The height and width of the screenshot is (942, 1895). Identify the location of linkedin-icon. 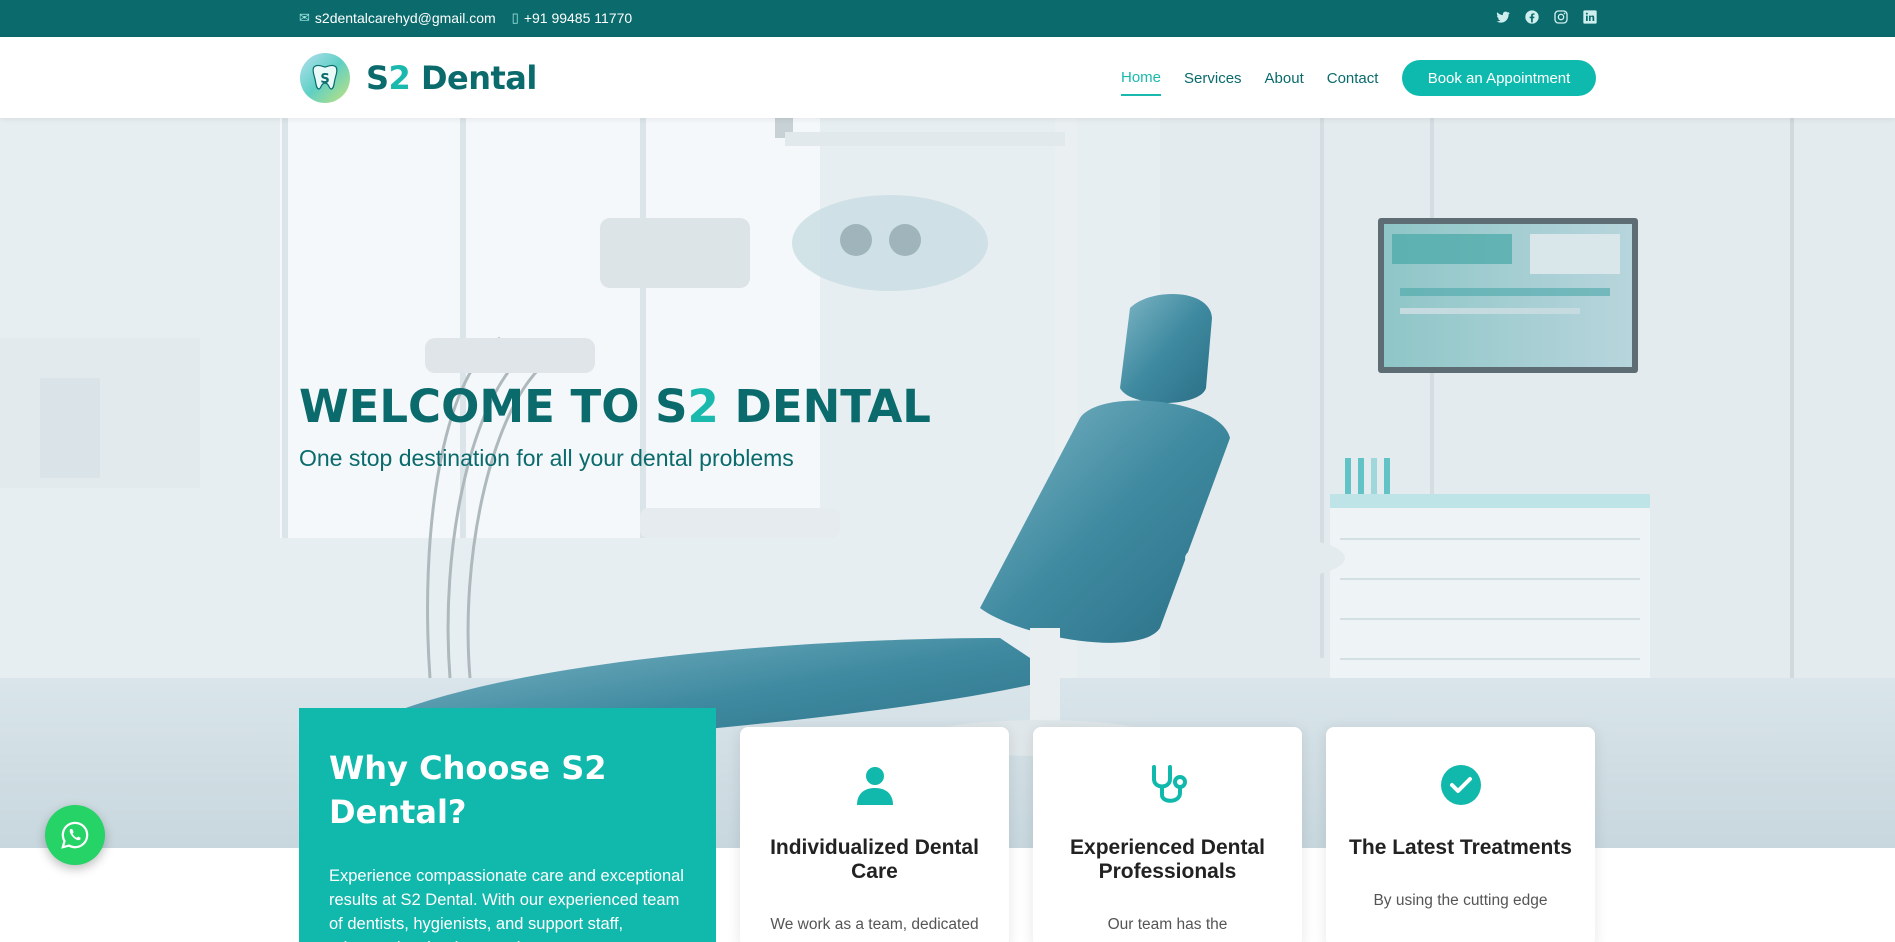
(1590, 17).